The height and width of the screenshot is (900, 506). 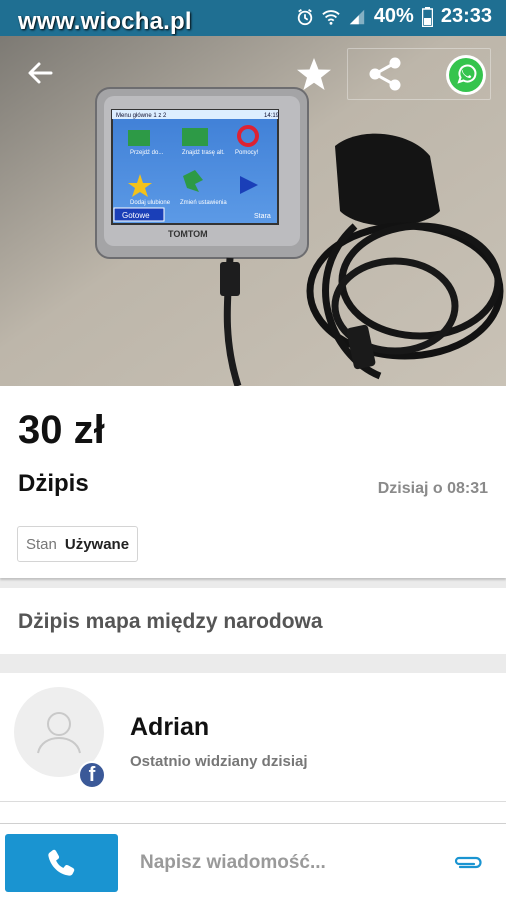 I want to click on gps-done: Gotowe, so click(x=136, y=215).